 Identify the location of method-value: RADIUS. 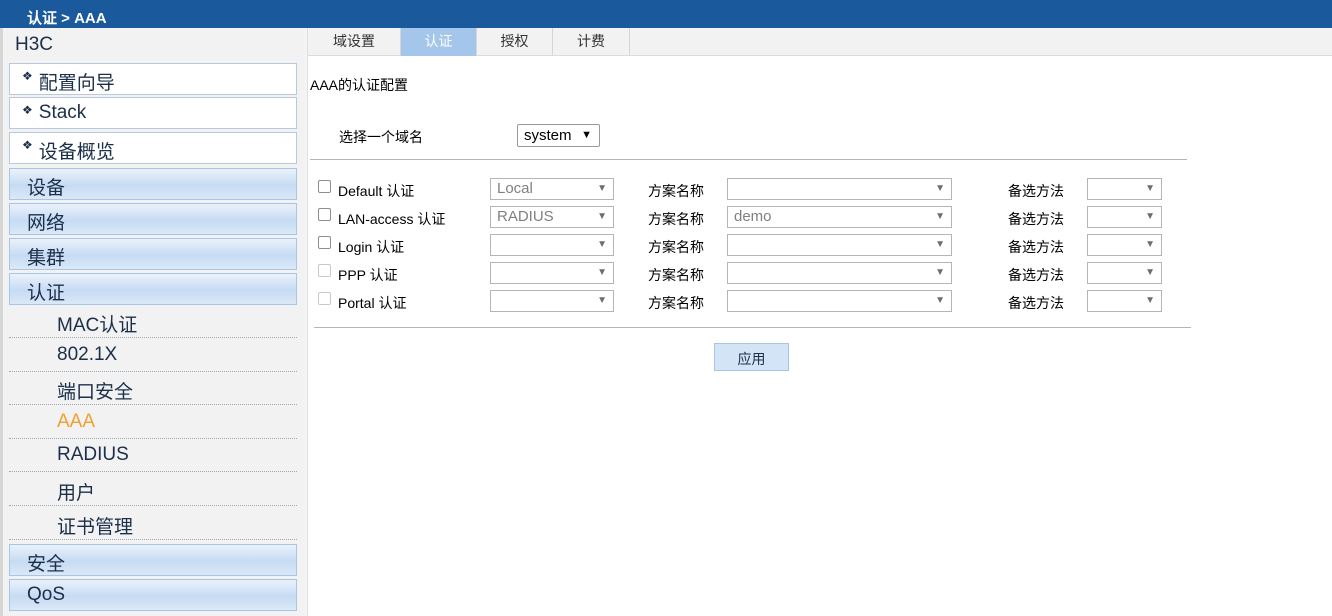
(525, 216).